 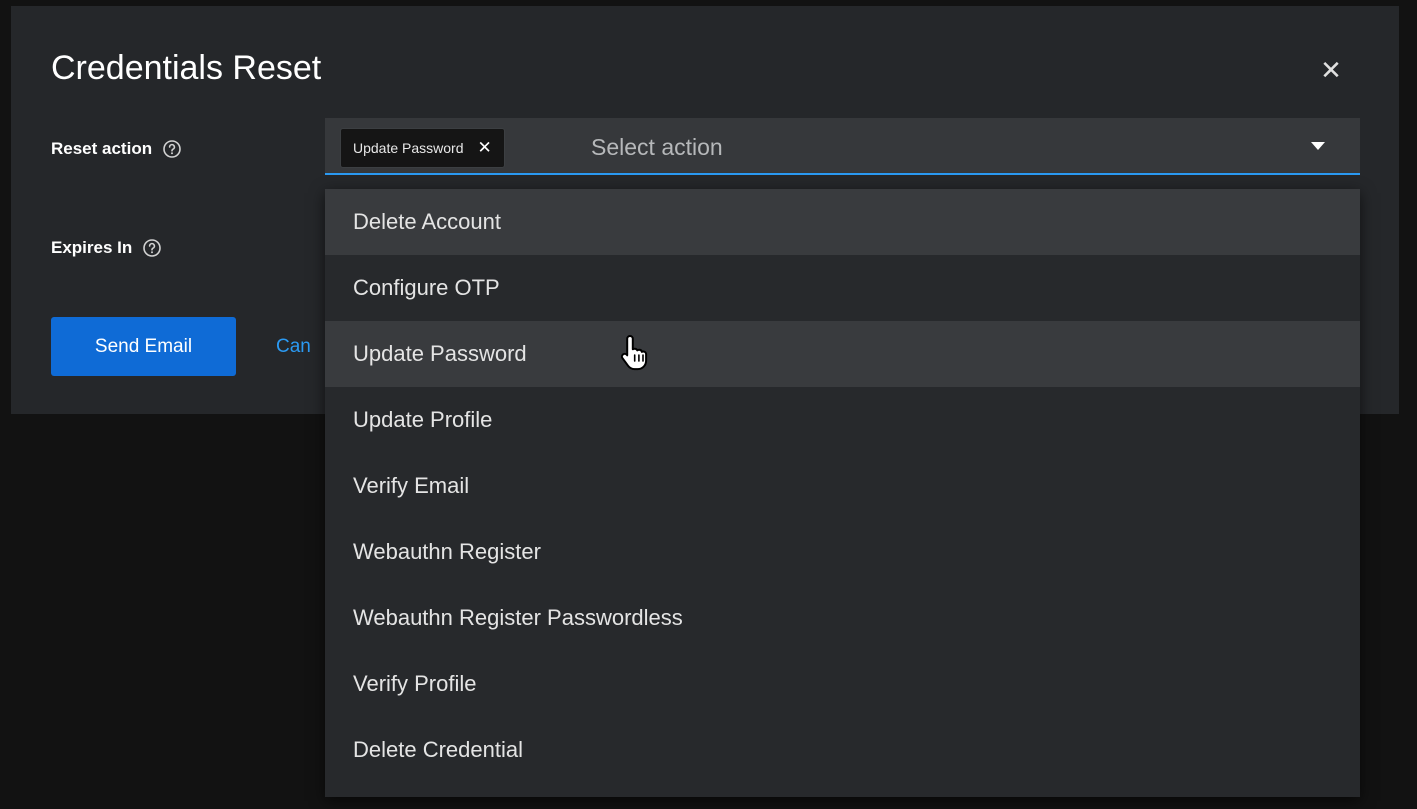 What do you see at coordinates (941, 147) in the screenshot?
I see `select-action-input` at bounding box center [941, 147].